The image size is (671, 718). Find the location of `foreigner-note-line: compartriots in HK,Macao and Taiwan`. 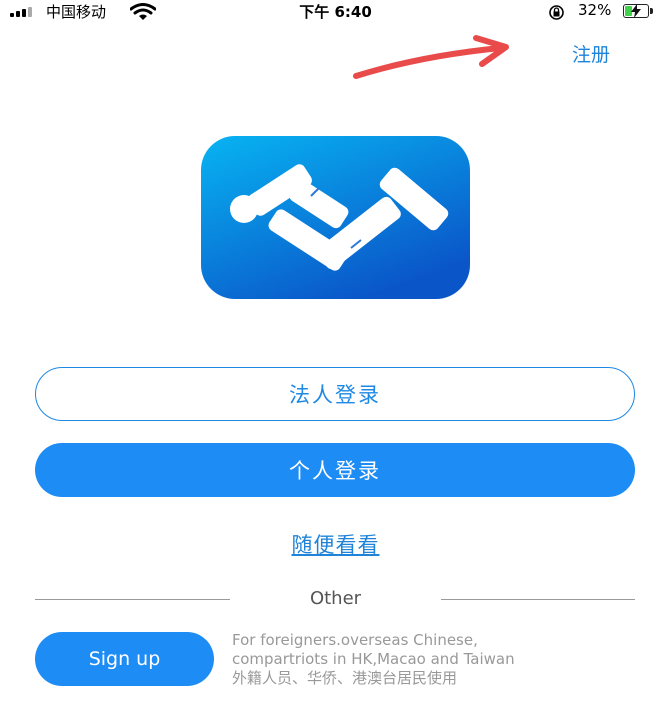

foreigner-note-line: compartriots in HK,Macao and Taiwan is located at coordinates (373, 659).